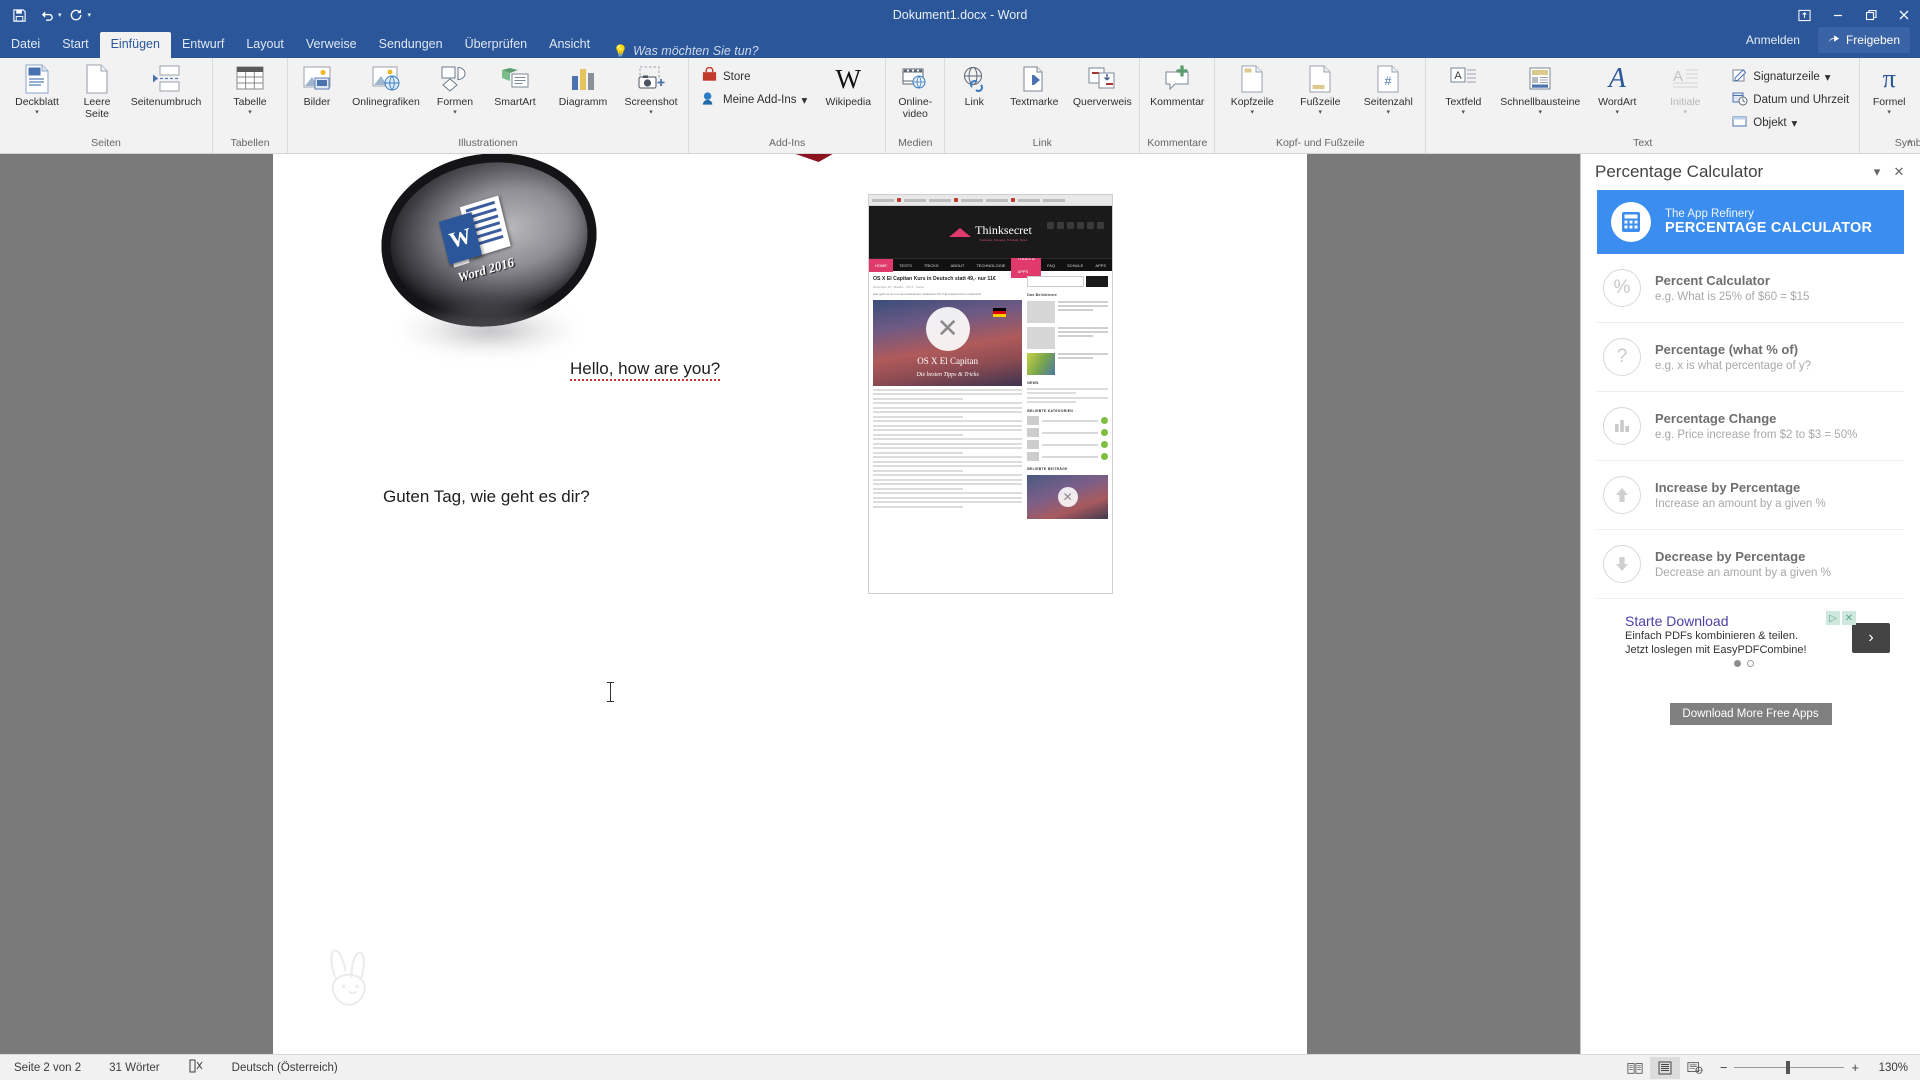 Image resolution: width=1920 pixels, height=1080 pixels. What do you see at coordinates (97, 91) in the screenshot?
I see `blank-page-button: Leere Seite` at bounding box center [97, 91].